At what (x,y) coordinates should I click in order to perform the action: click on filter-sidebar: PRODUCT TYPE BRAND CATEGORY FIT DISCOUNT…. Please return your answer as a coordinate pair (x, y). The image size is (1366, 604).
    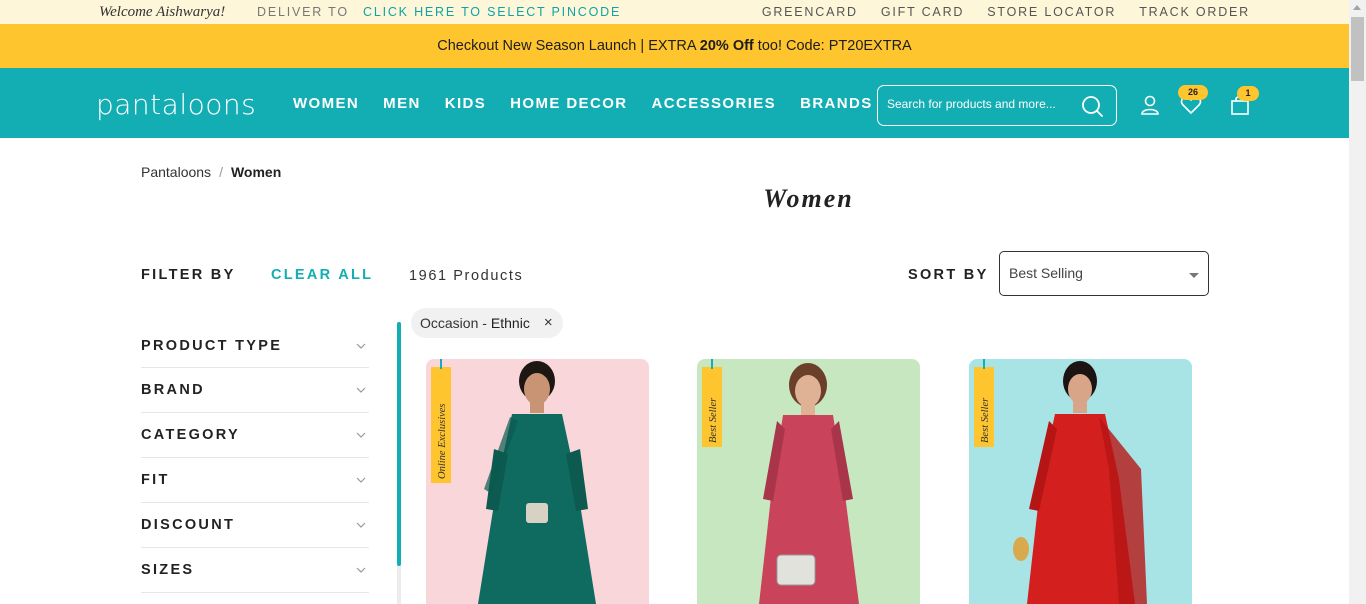
    Looking at the image, I should click on (255, 458).